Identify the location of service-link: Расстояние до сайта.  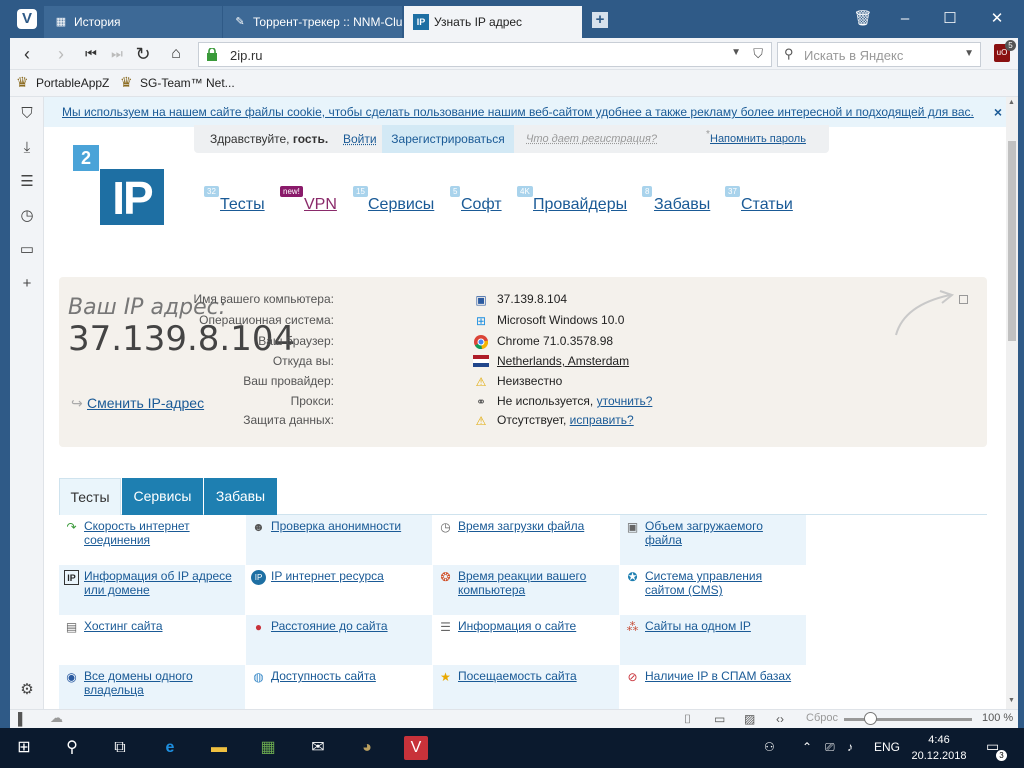
(329, 626).